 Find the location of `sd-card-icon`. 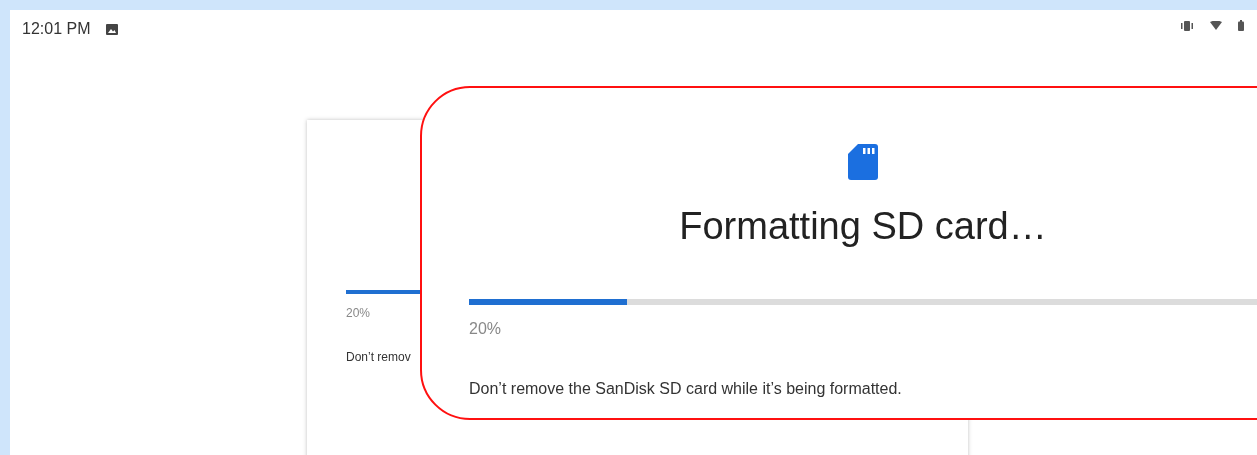

sd-card-icon is located at coordinates (863, 162).